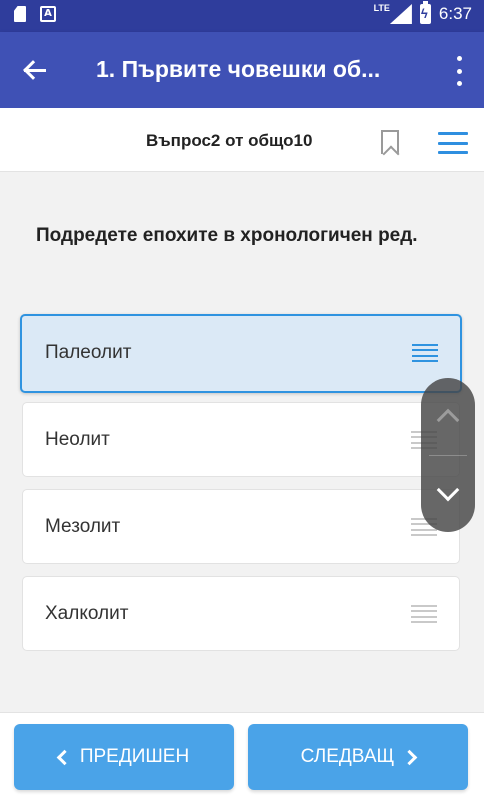 The image size is (484, 800). Describe the element at coordinates (20, 14) in the screenshot. I see `sd-card-icon` at that location.